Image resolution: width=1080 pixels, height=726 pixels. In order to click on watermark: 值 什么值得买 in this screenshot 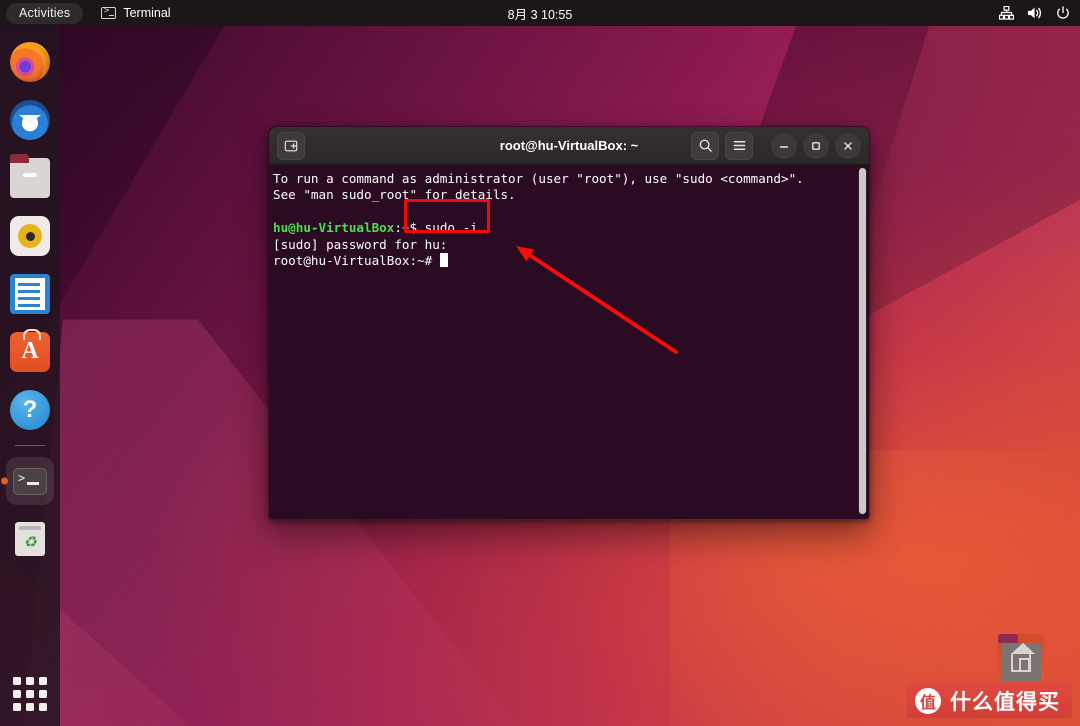, I will do `click(989, 701)`.